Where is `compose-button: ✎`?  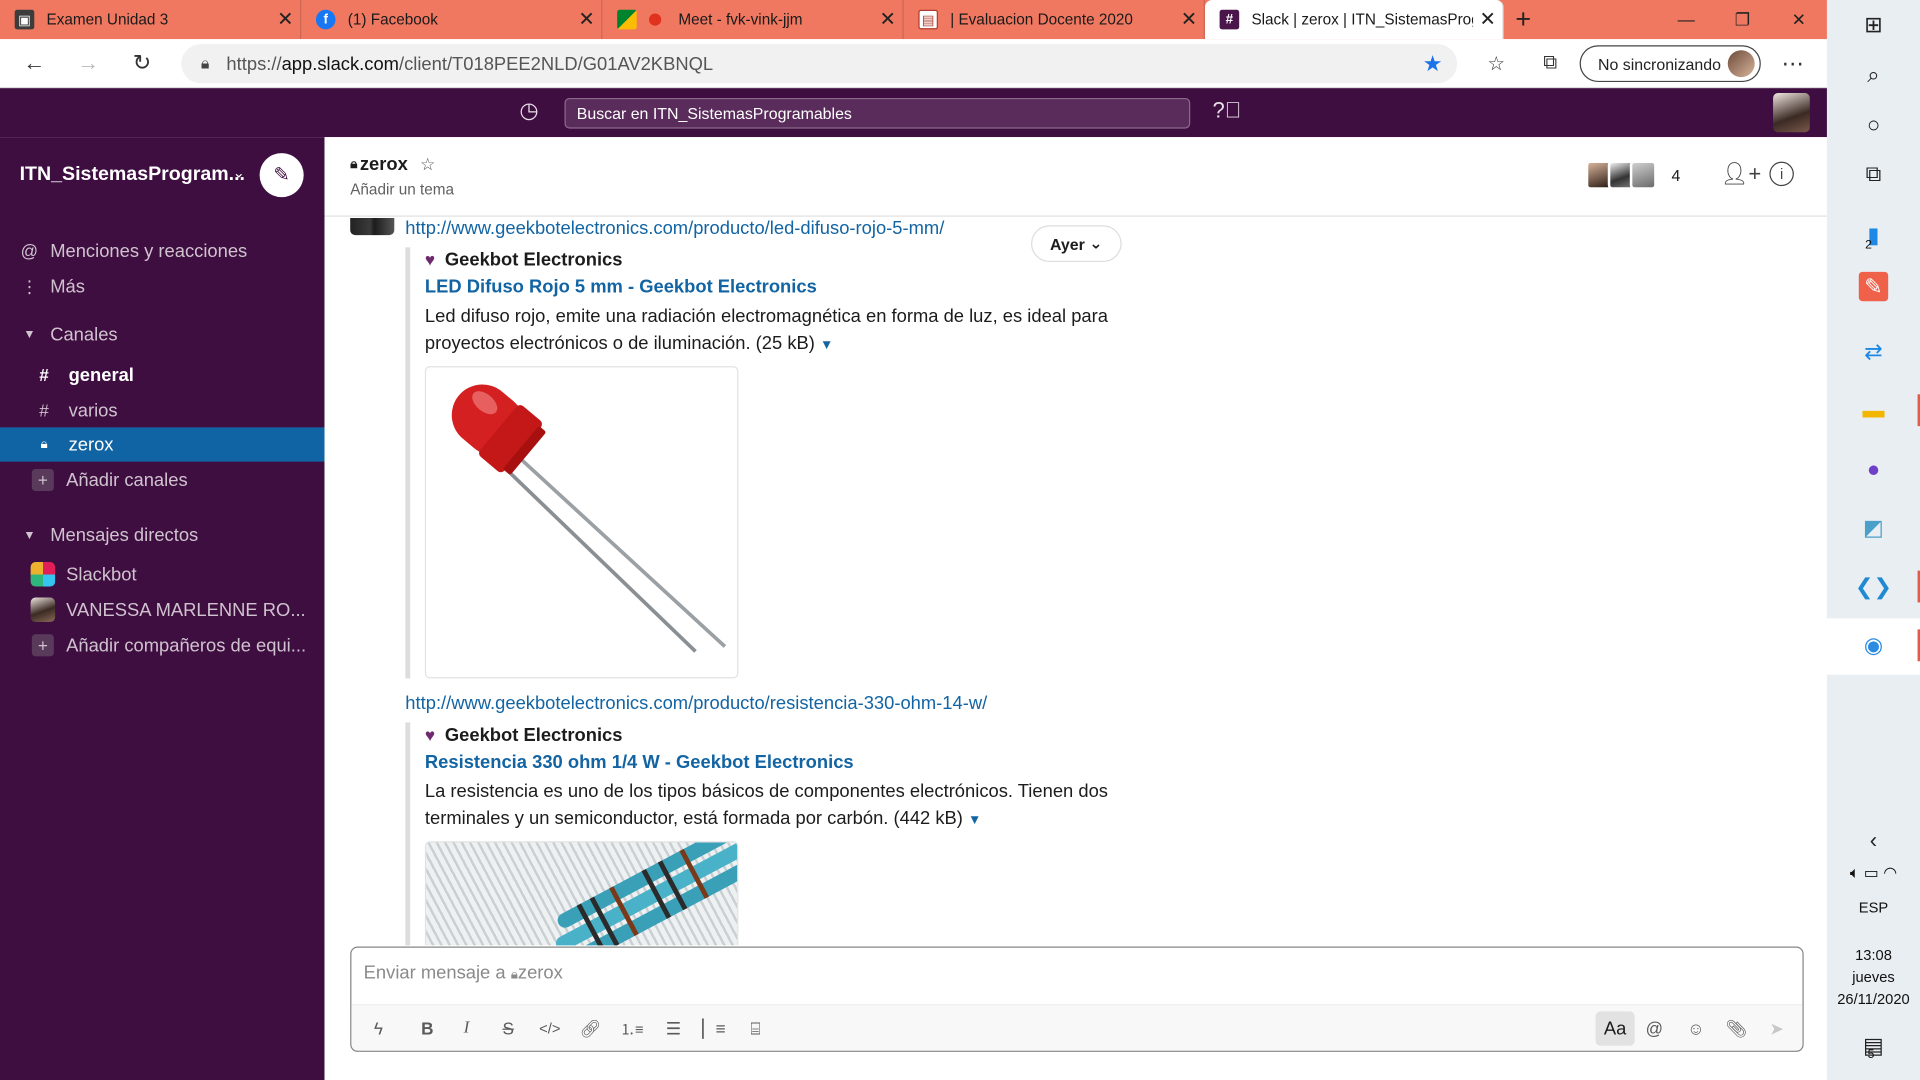 compose-button: ✎ is located at coordinates (281, 175).